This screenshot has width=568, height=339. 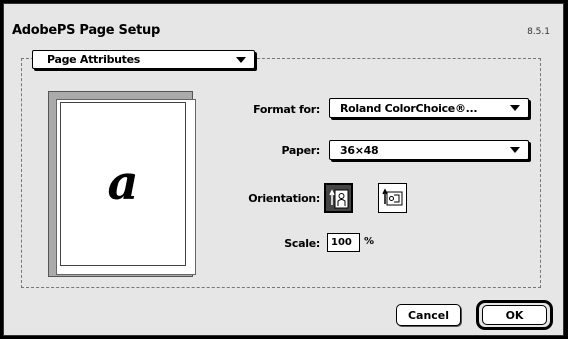 I want to click on format-for-label: Format for:, so click(x=286, y=109).